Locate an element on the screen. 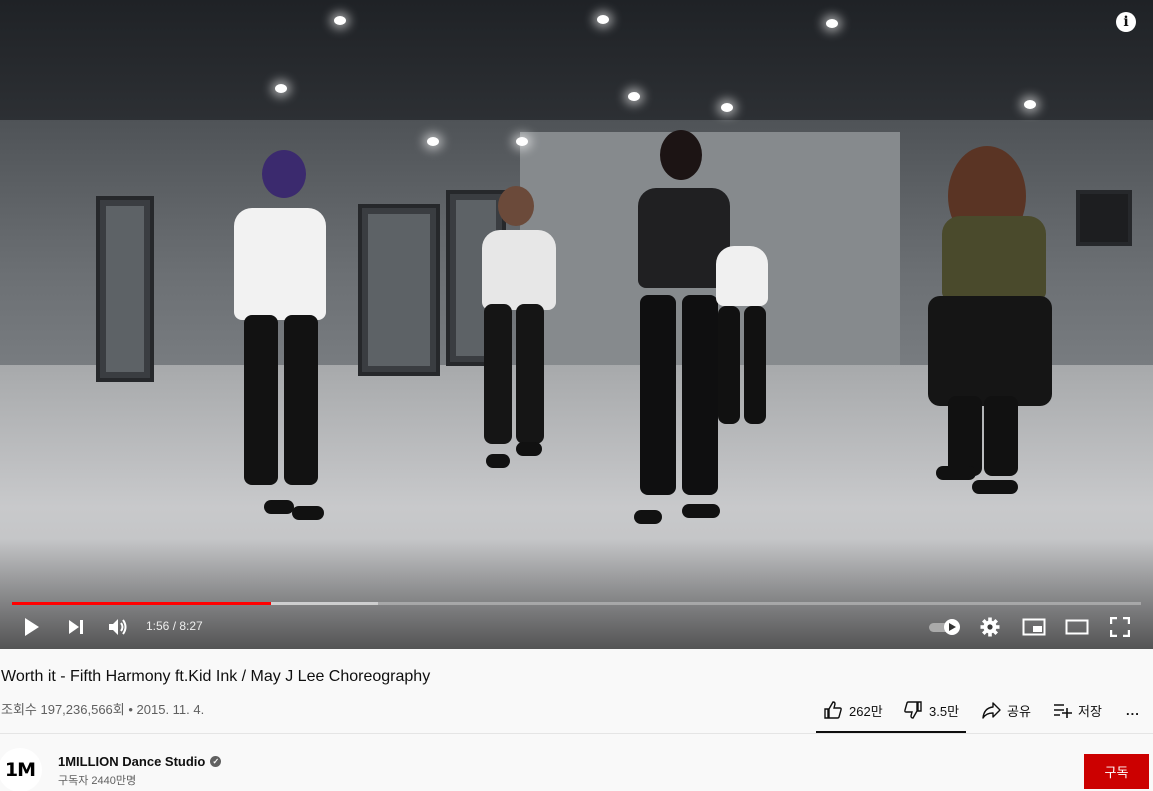 This screenshot has width=1153, height=791. video-meta: 조회수 197,236,566회 • 2015. 11. 4. is located at coordinates (103, 709).